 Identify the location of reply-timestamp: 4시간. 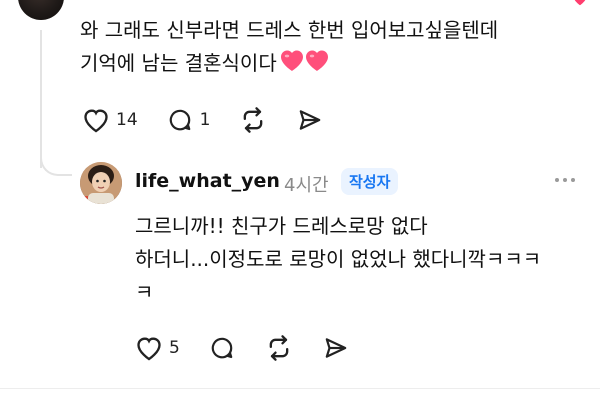
(306, 185).